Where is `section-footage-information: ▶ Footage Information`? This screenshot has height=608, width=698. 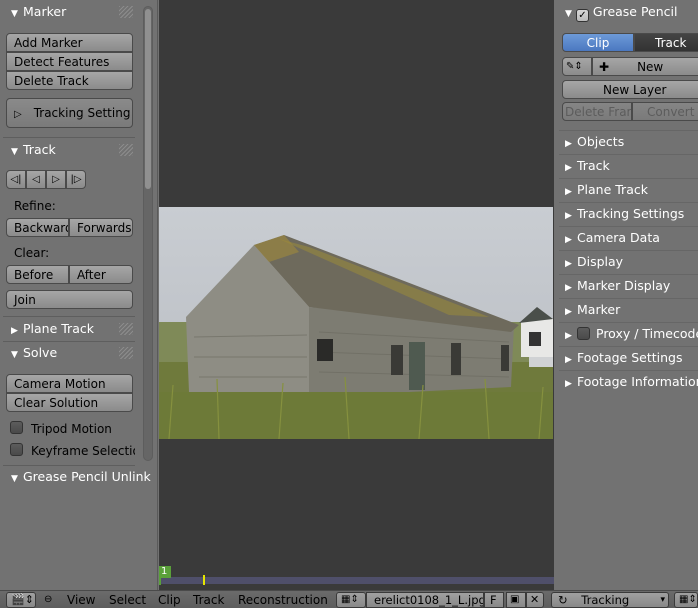 section-footage-information: ▶ Footage Information is located at coordinates (628, 381).